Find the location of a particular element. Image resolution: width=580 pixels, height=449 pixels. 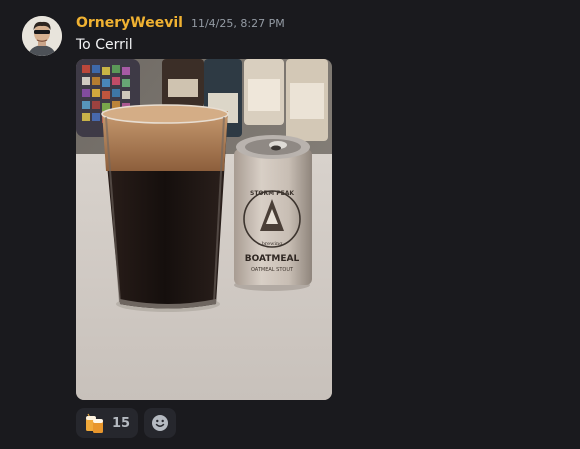

reactions-bar: 15 is located at coordinates (126, 423).